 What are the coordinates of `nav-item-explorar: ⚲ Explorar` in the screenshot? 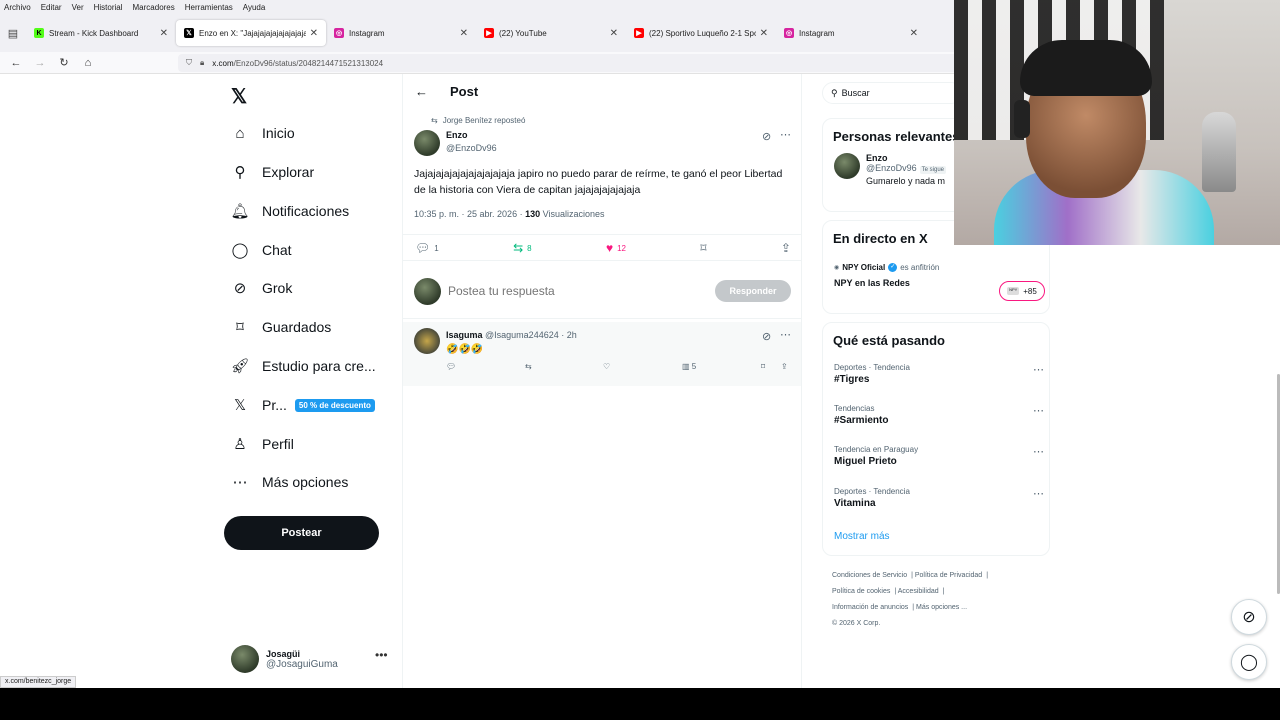 It's located at (272, 172).